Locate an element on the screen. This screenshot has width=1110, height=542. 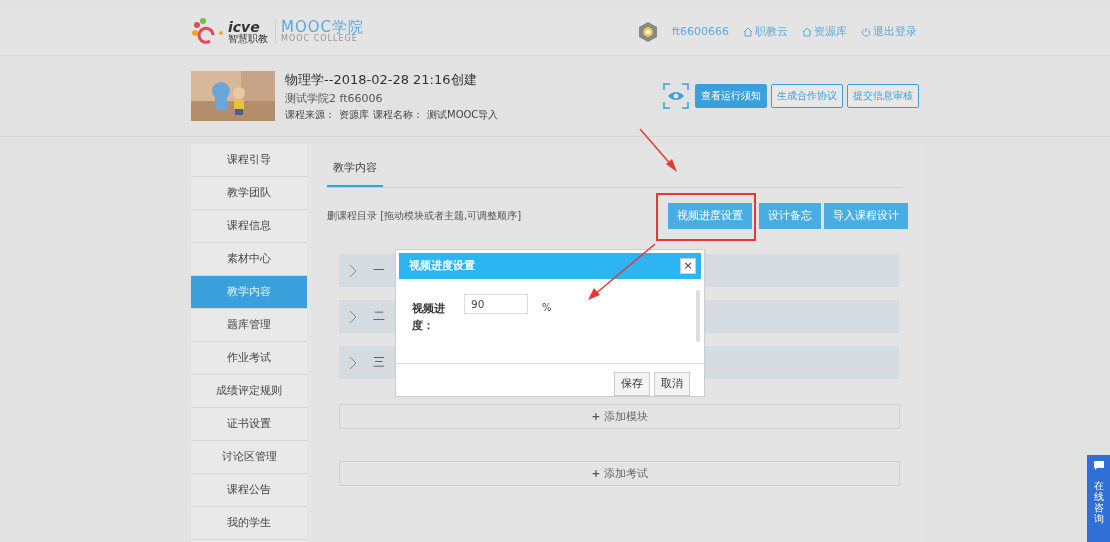
meta-value: 资源库 is located at coordinates (354, 114).